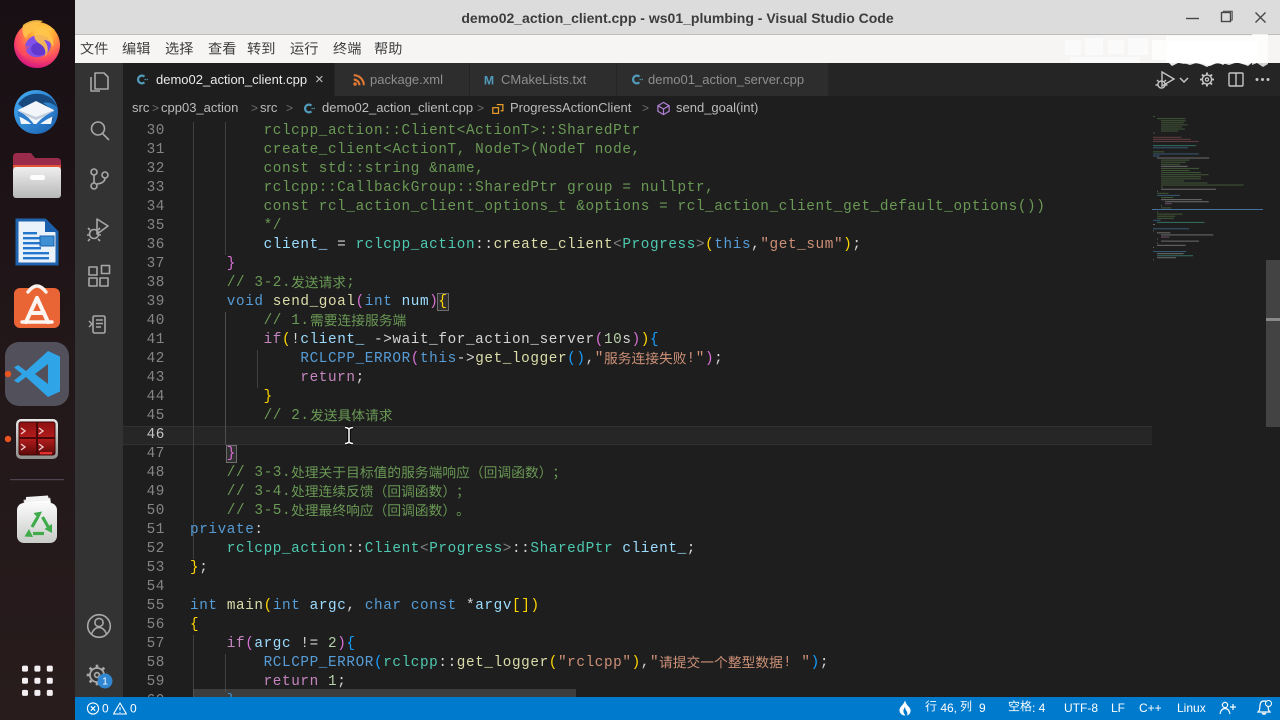 The height and width of the screenshot is (720, 1280). What do you see at coordinates (489, 80) in the screenshot?
I see `svg-text: M` at bounding box center [489, 80].